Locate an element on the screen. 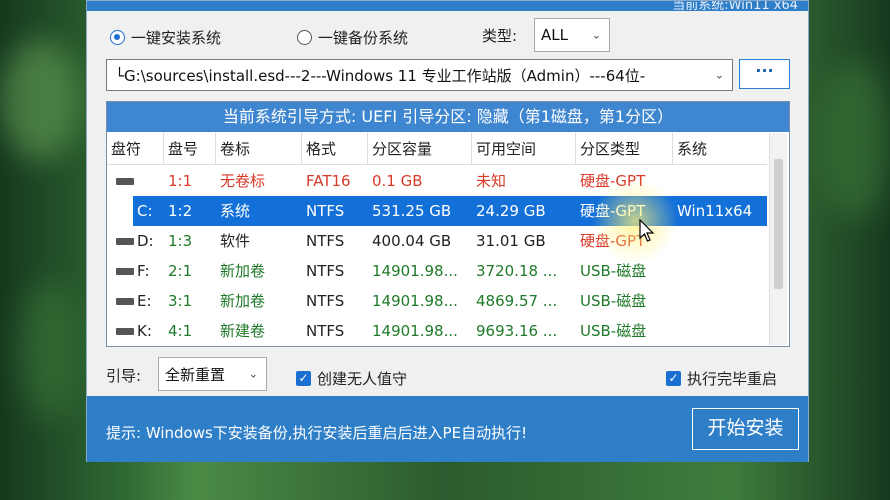 This screenshot has width=890, height=500. cell-fmt: FAT16 is located at coordinates (328, 181).